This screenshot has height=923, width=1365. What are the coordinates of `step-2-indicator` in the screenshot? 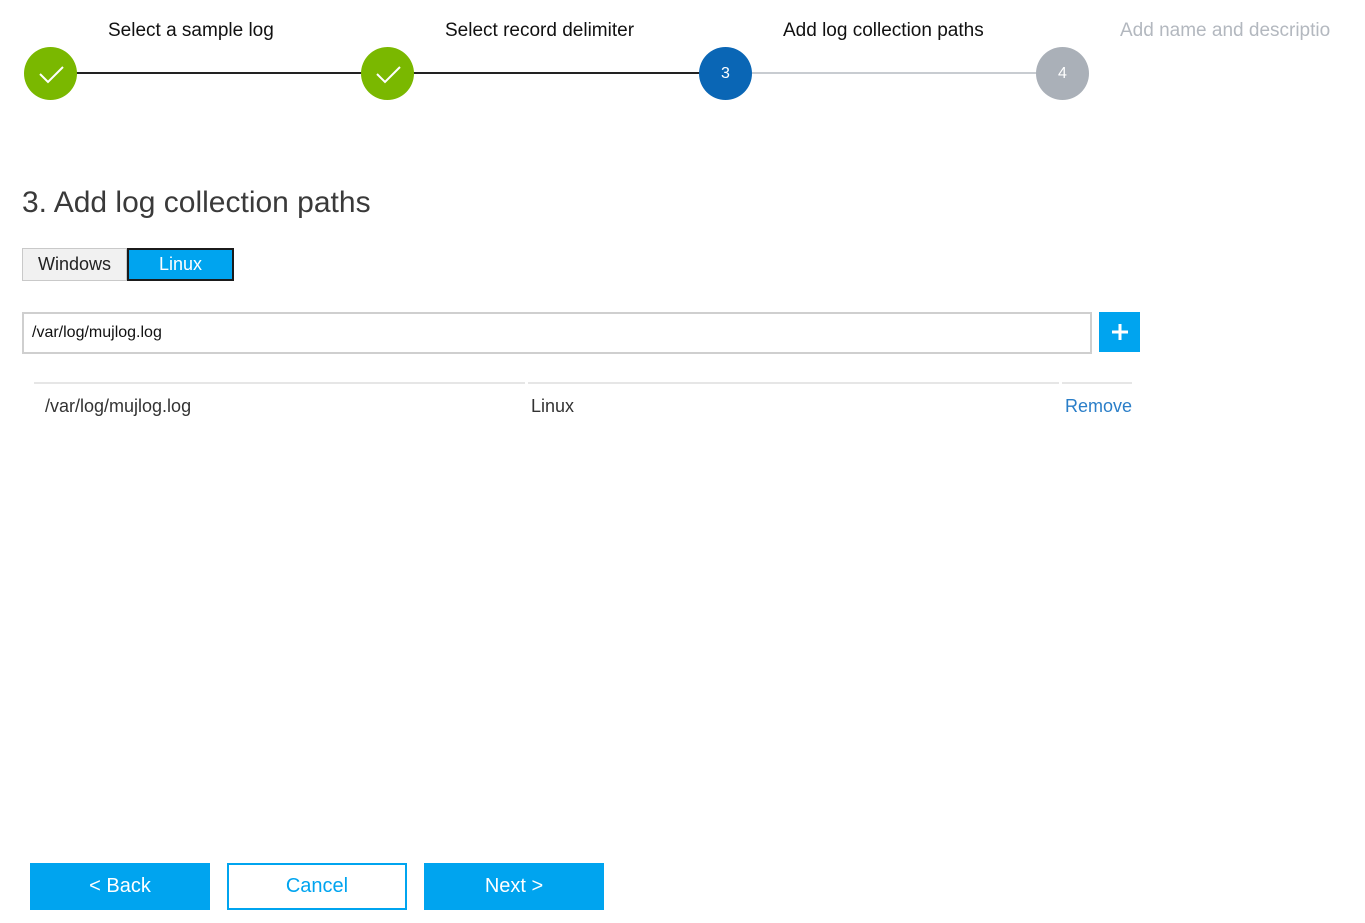 It's located at (387, 73).